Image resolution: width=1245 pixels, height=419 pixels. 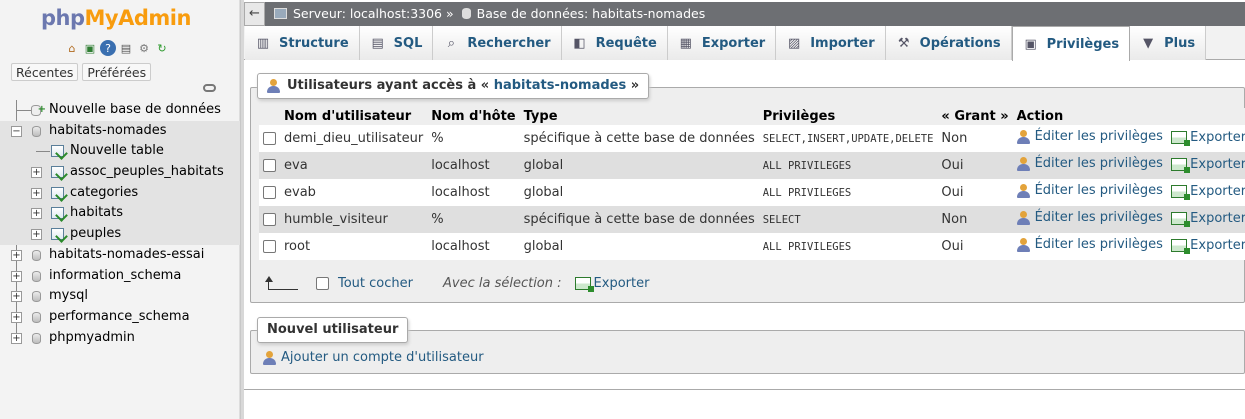 I want to click on link-icon, so click(x=209, y=88).